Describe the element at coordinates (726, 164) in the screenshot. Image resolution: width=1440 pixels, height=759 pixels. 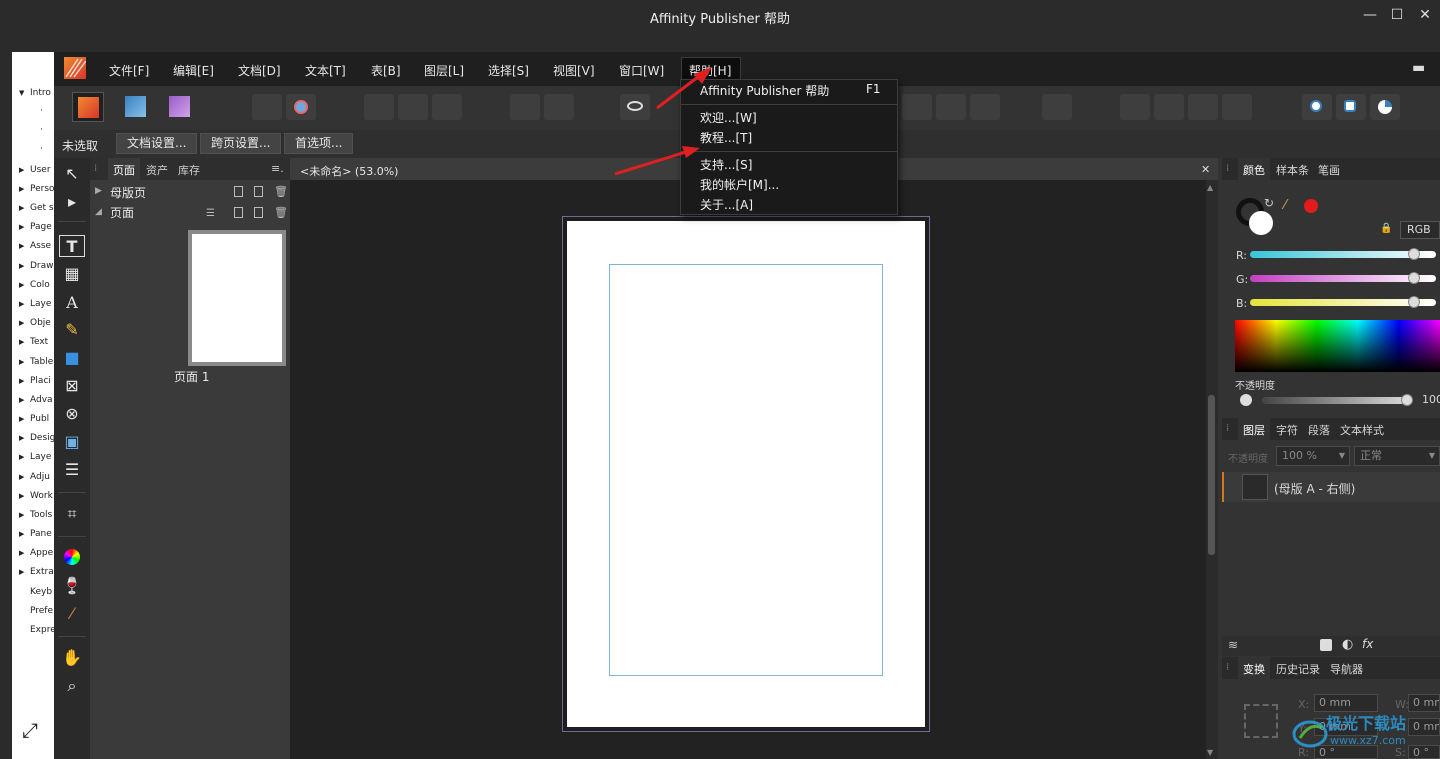
I see `menu-item-support: 支持...[S]` at that location.